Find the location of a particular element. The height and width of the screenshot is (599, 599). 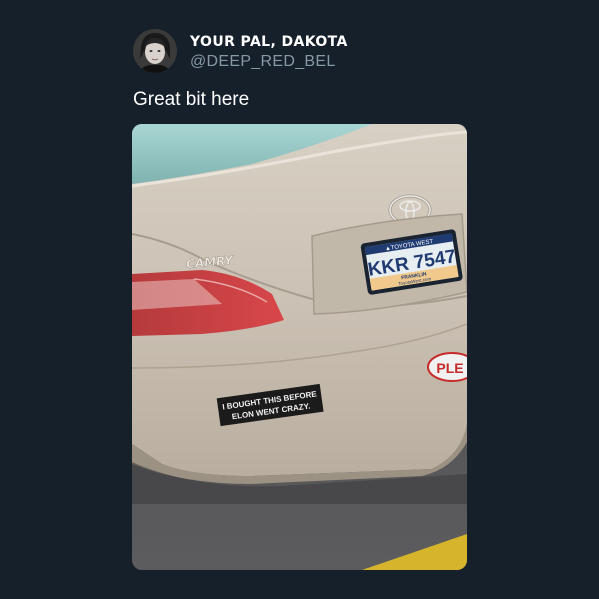

author-handle: @DEEP_RED_BEL is located at coordinates (263, 62).